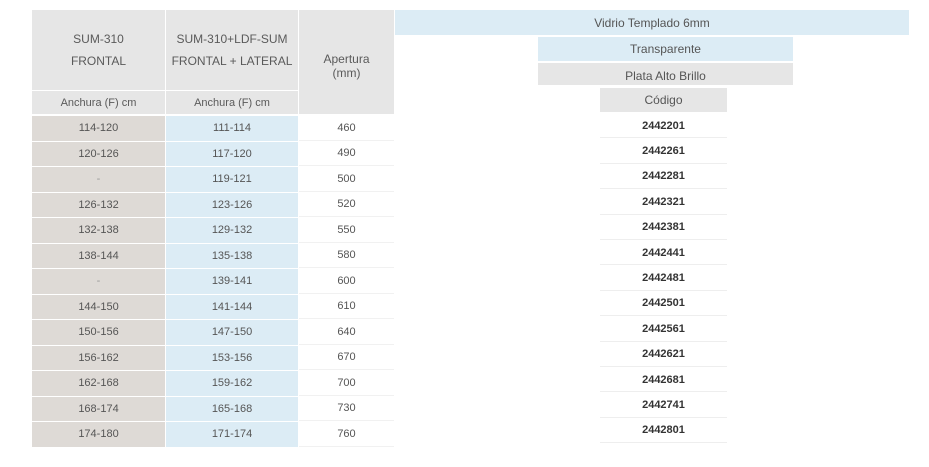 Image resolution: width=929 pixels, height=467 pixels. What do you see at coordinates (232, 39) in the screenshot?
I see `col-b-header-line1: SUM-310+LDF-SUM` at bounding box center [232, 39].